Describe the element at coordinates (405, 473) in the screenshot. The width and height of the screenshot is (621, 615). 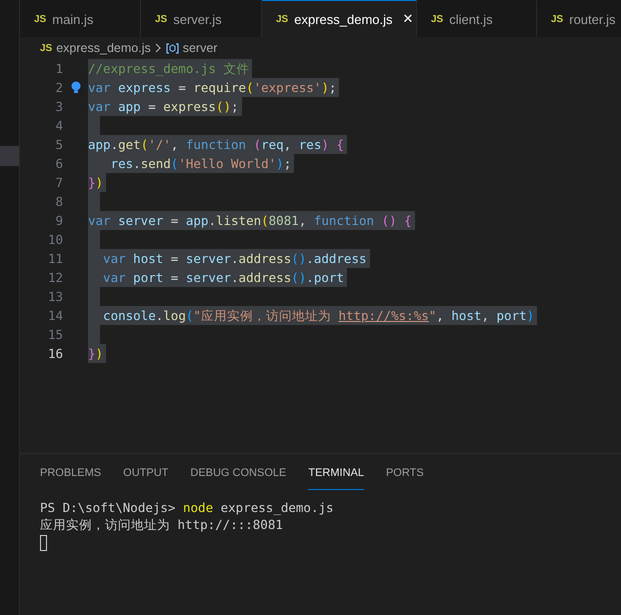
I see `panel-tab: PORTS` at that location.